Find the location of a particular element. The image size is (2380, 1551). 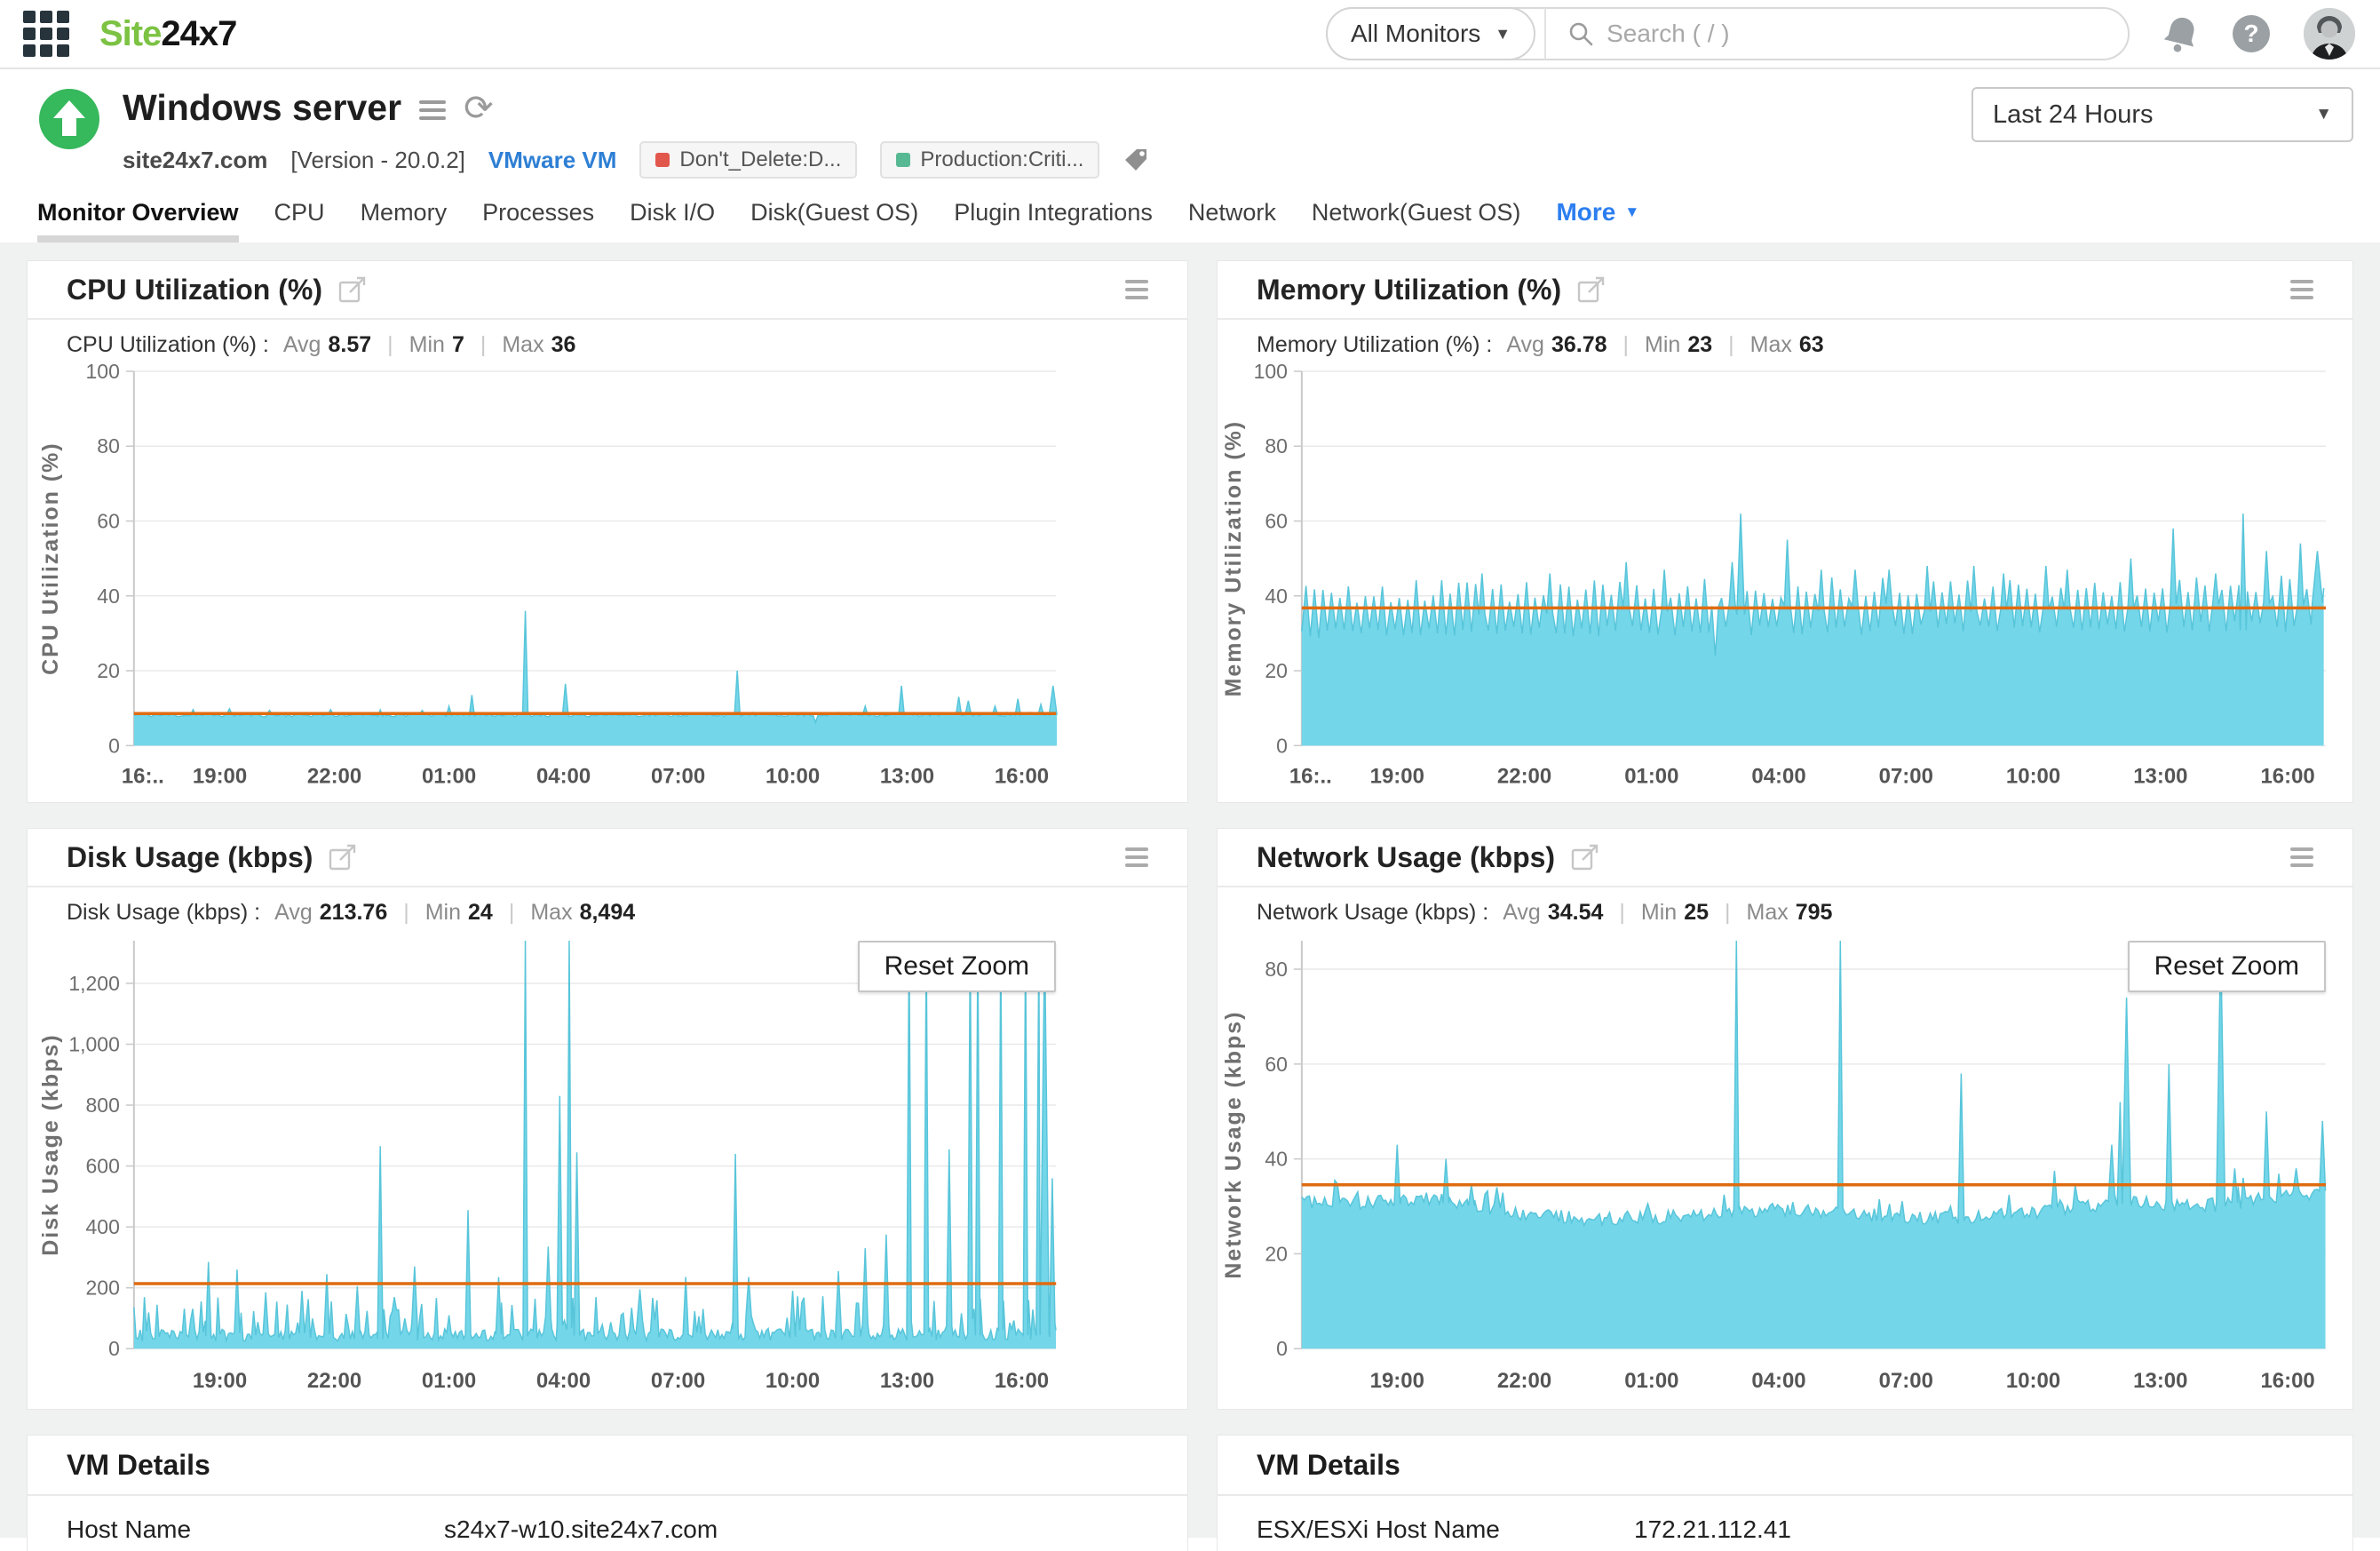

logo-site: Site is located at coordinates (130, 33).